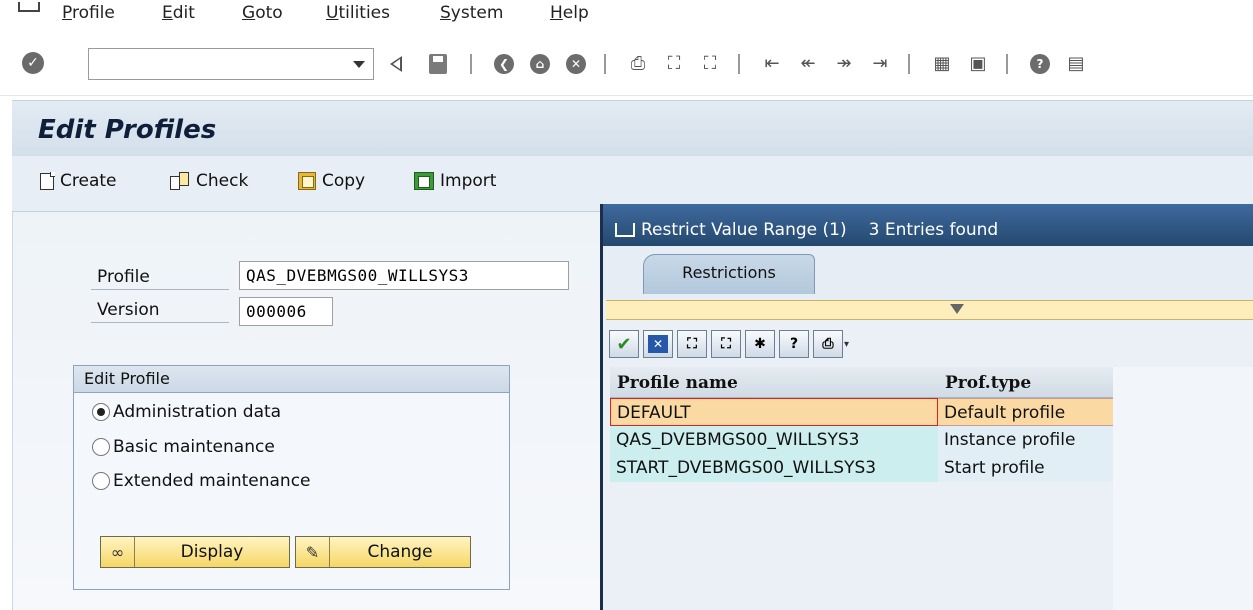 The width and height of the screenshot is (1253, 610). Describe the element at coordinates (183, 13) in the screenshot. I see `menu-label: dit` at that location.